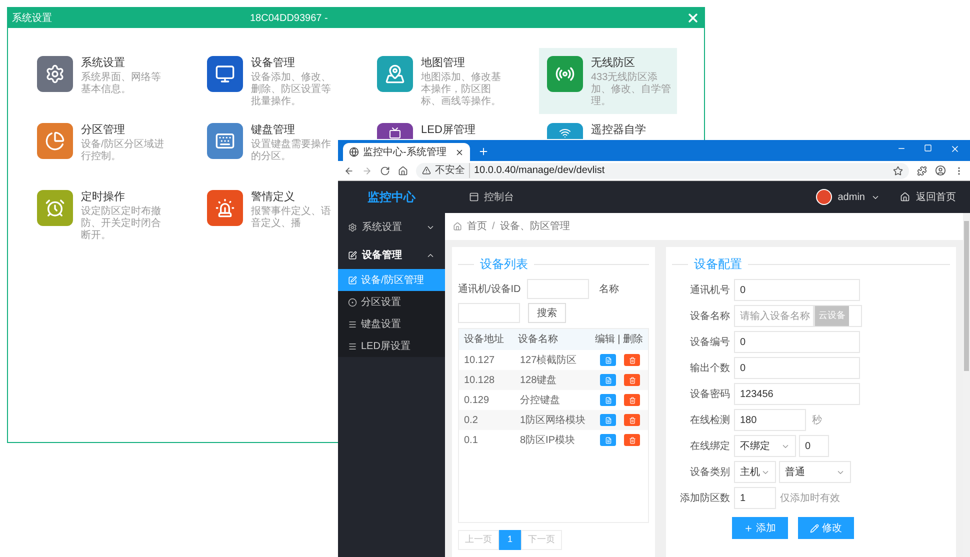  What do you see at coordinates (121, 84) in the screenshot?
I see `tile-description: 系统界面、网络等基本信息。` at bounding box center [121, 84].